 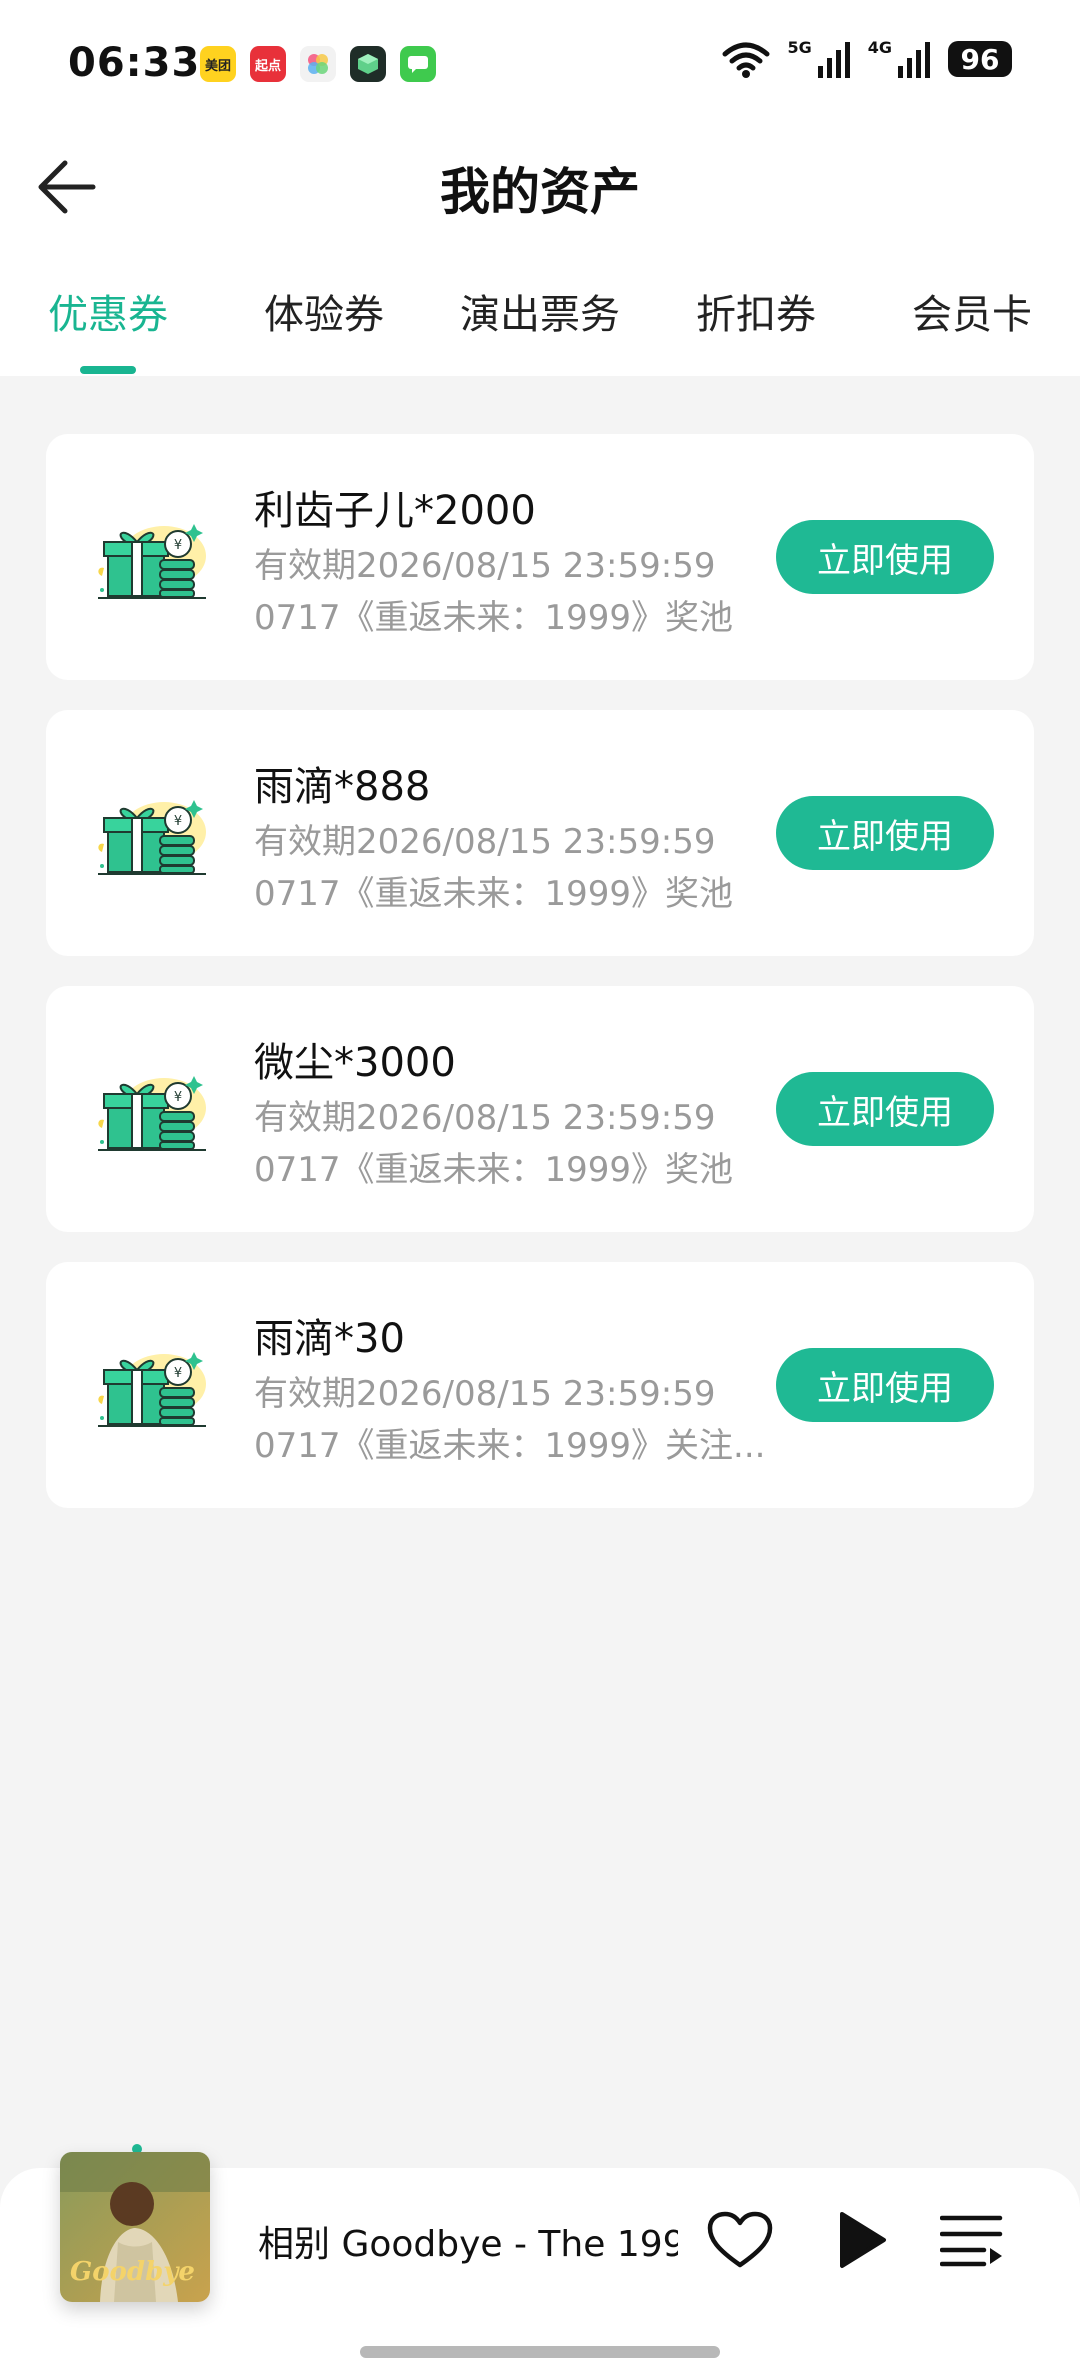 What do you see at coordinates (468, 2244) in the screenshot?
I see `now-playing-title: 相别 Goodbye - The 1999` at bounding box center [468, 2244].